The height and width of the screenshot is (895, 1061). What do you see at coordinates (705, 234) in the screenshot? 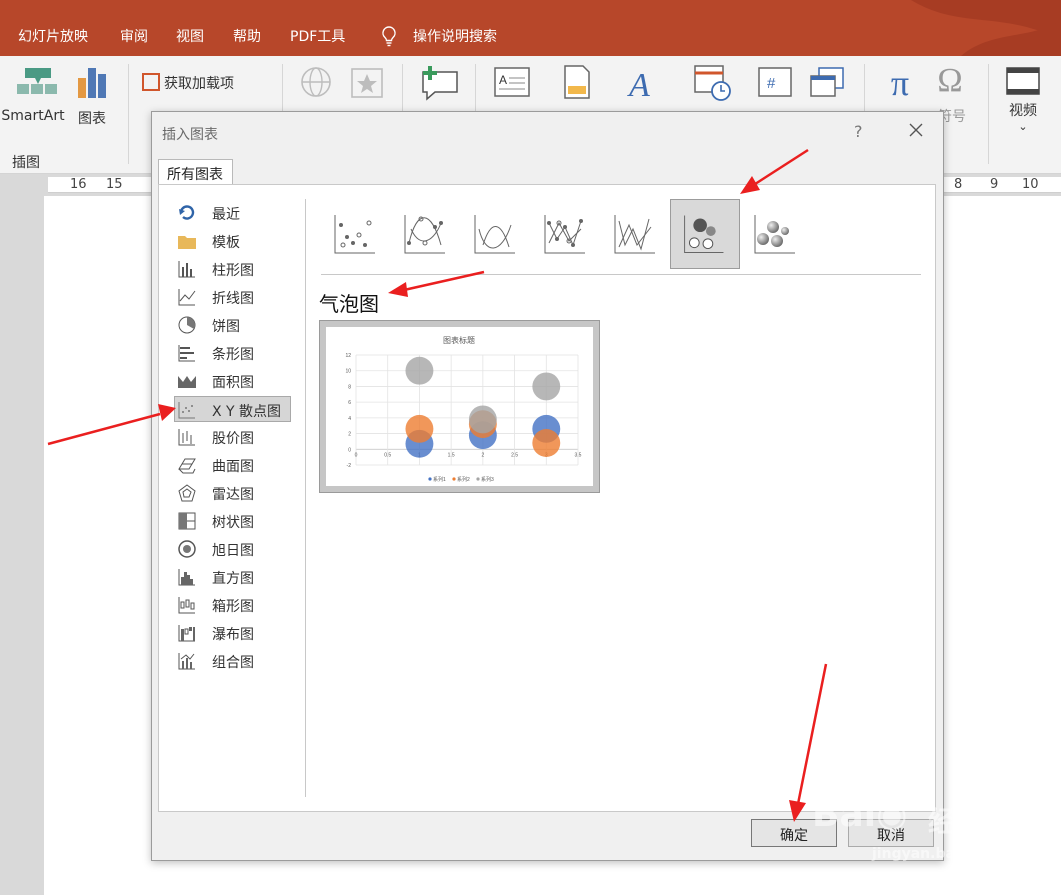
I see `subtype-bubble-icon` at bounding box center [705, 234].